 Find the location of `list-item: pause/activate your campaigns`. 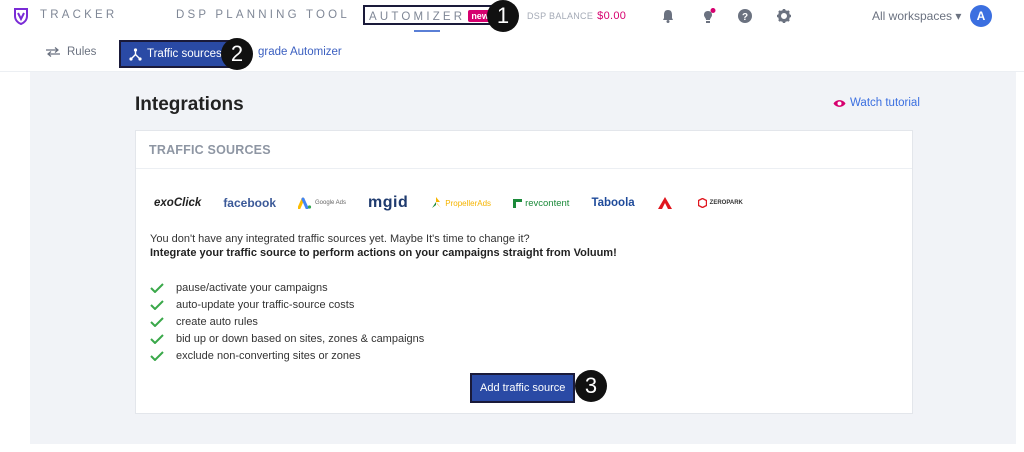

list-item: pause/activate your campaigns is located at coordinates (287, 287).